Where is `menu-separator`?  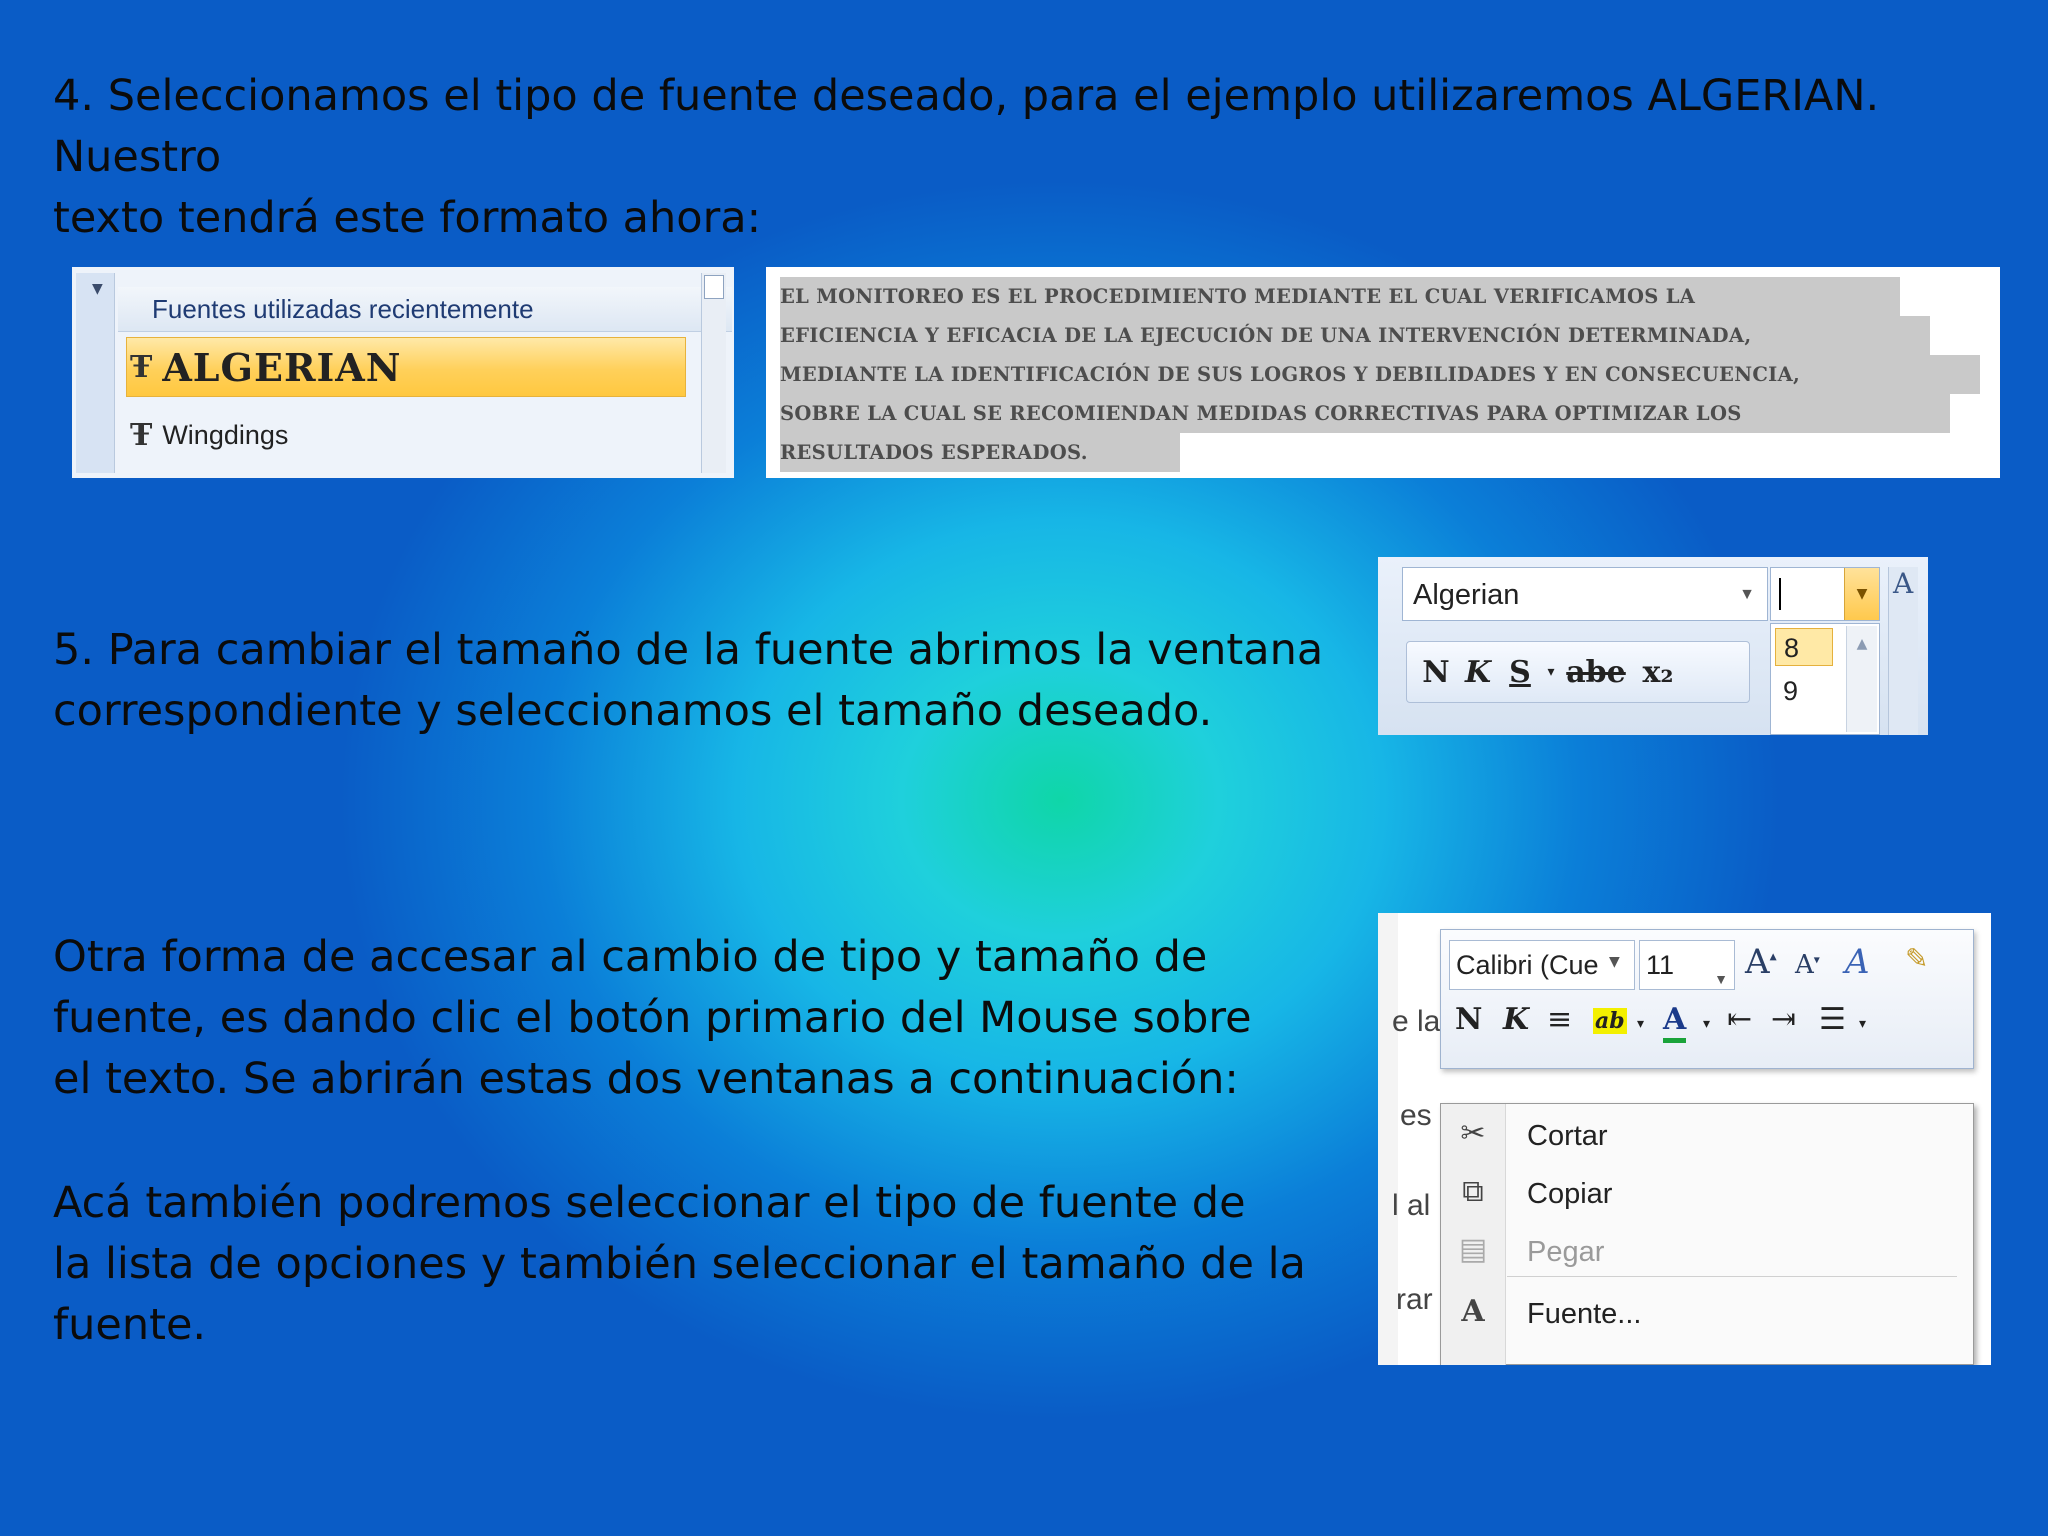
menu-separator is located at coordinates (1732, 1276).